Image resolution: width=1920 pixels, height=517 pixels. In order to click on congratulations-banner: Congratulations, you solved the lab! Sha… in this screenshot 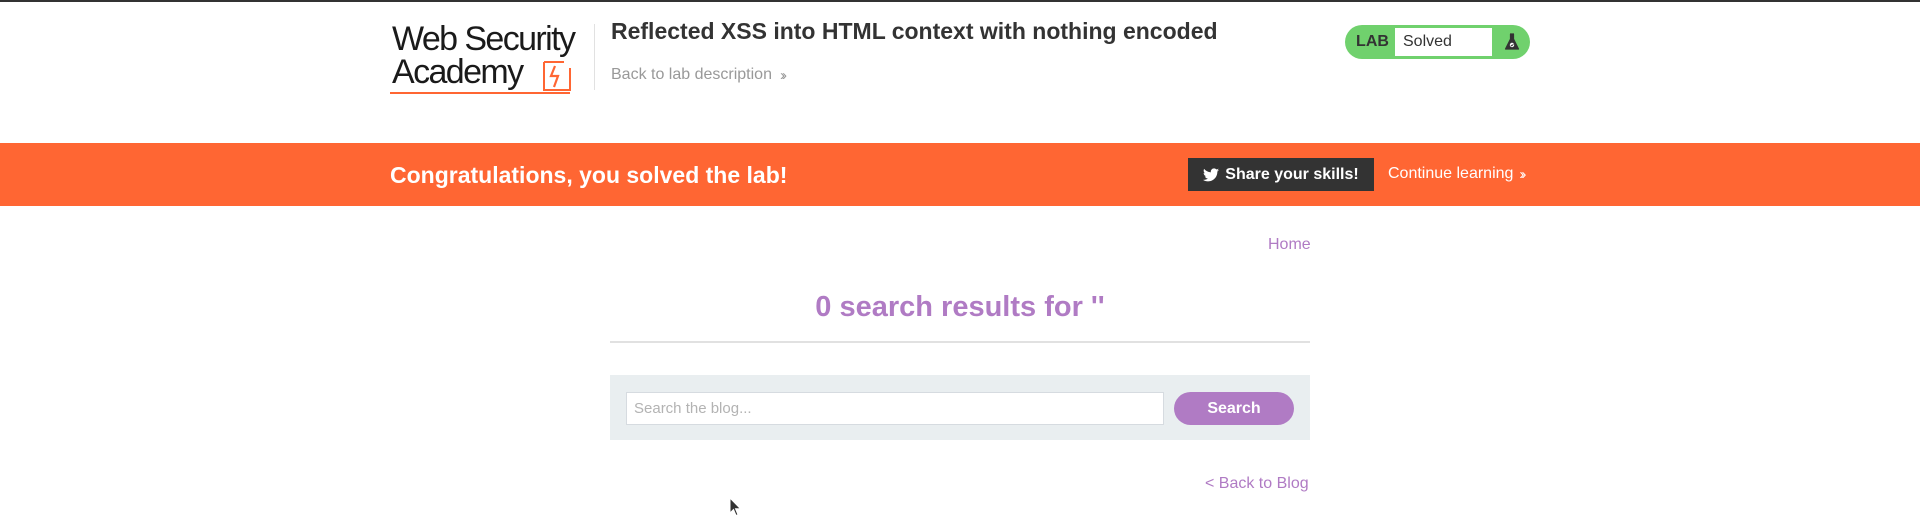, I will do `click(960, 174)`.